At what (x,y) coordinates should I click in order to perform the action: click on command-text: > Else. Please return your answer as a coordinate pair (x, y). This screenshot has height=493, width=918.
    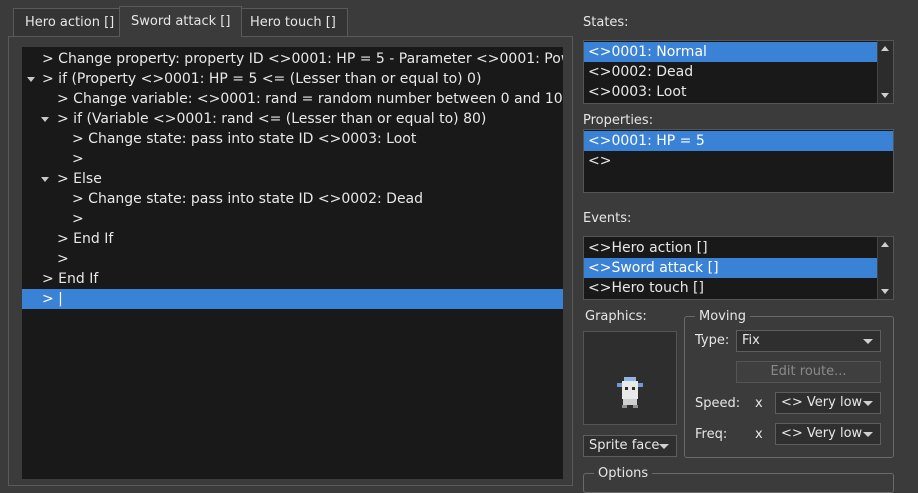
    Looking at the image, I should click on (79, 179).